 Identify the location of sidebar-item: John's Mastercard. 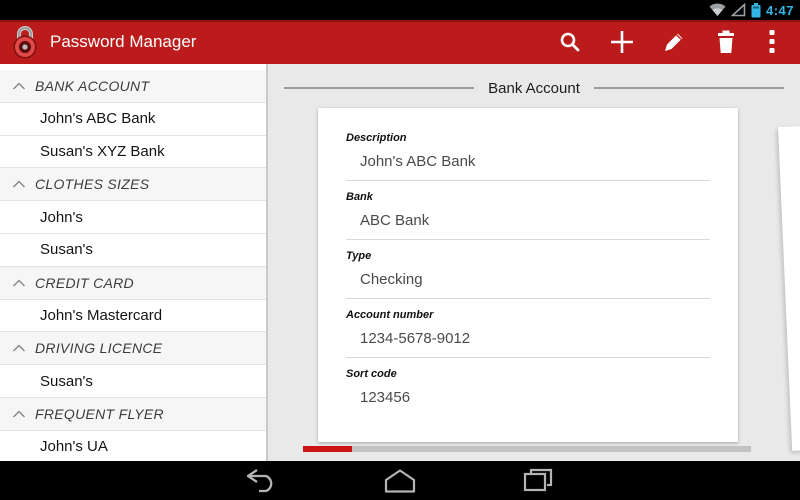
(133, 316).